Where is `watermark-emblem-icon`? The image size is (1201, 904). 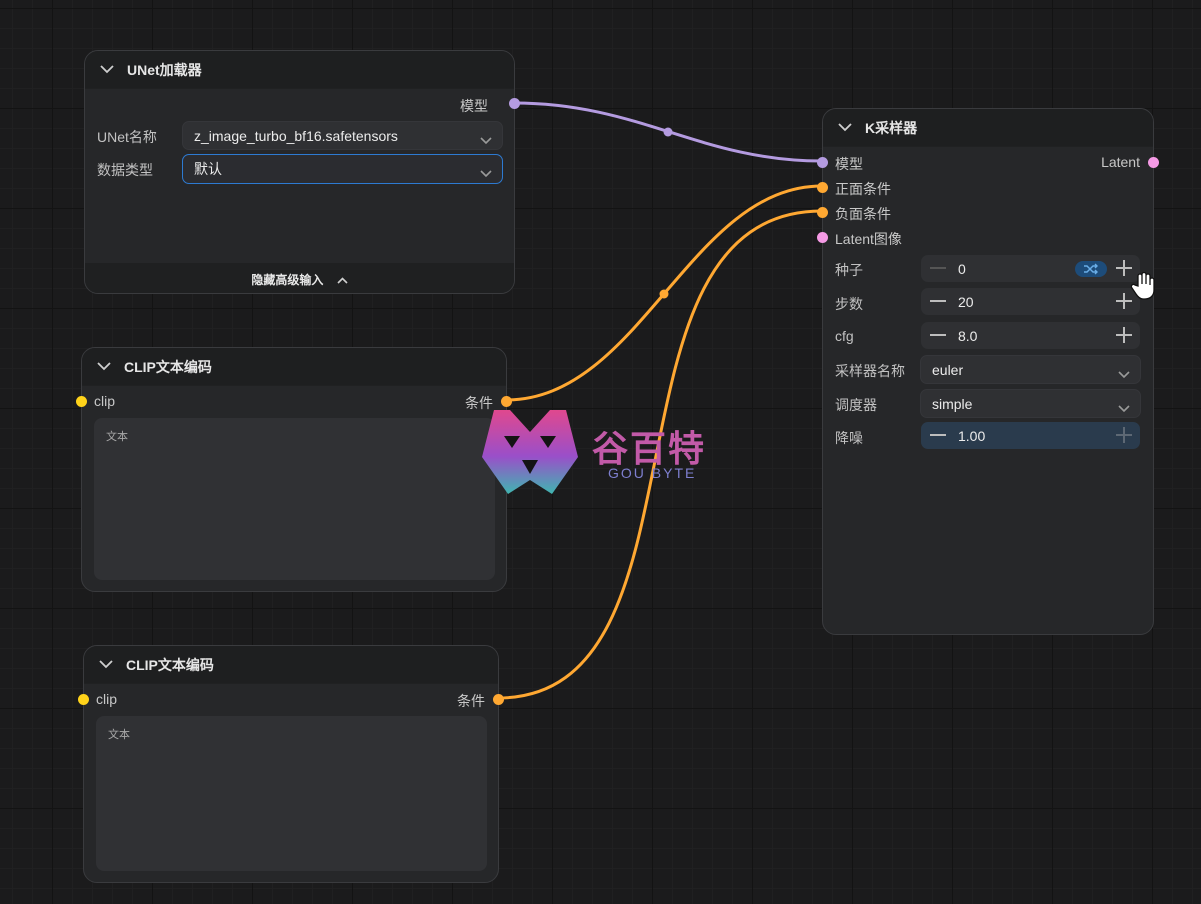
watermark-emblem-icon is located at coordinates (530, 452).